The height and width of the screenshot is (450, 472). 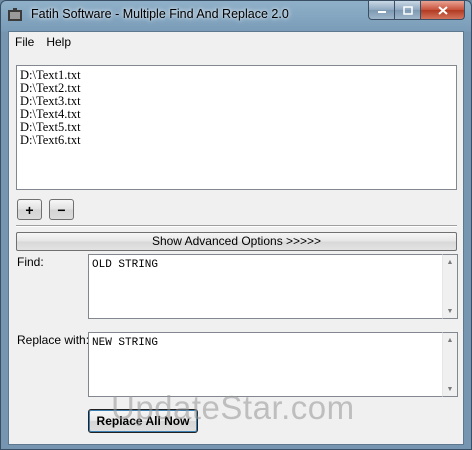 What do you see at coordinates (53, 340) in the screenshot?
I see `replace-label: Replace with:` at bounding box center [53, 340].